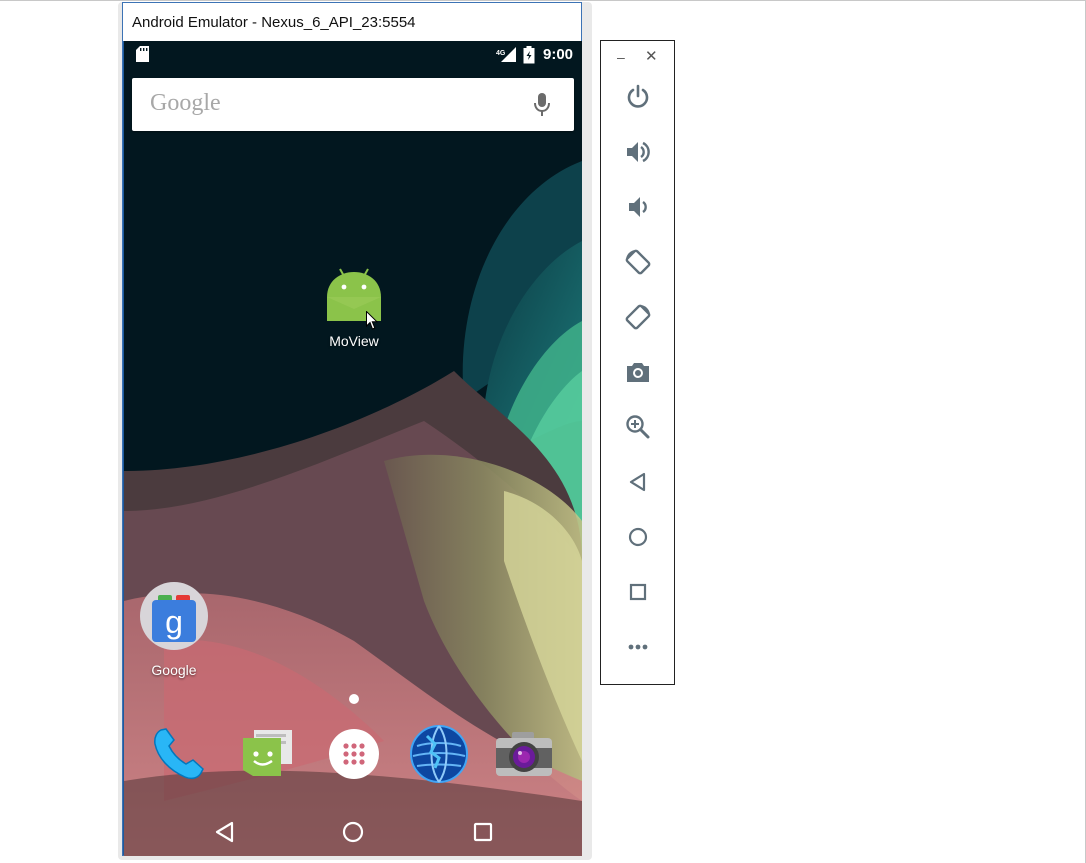 This screenshot has width=1086, height=863. I want to click on emulator-title: Android Emulator - Nexus_6_API_23:5554, so click(274, 22).